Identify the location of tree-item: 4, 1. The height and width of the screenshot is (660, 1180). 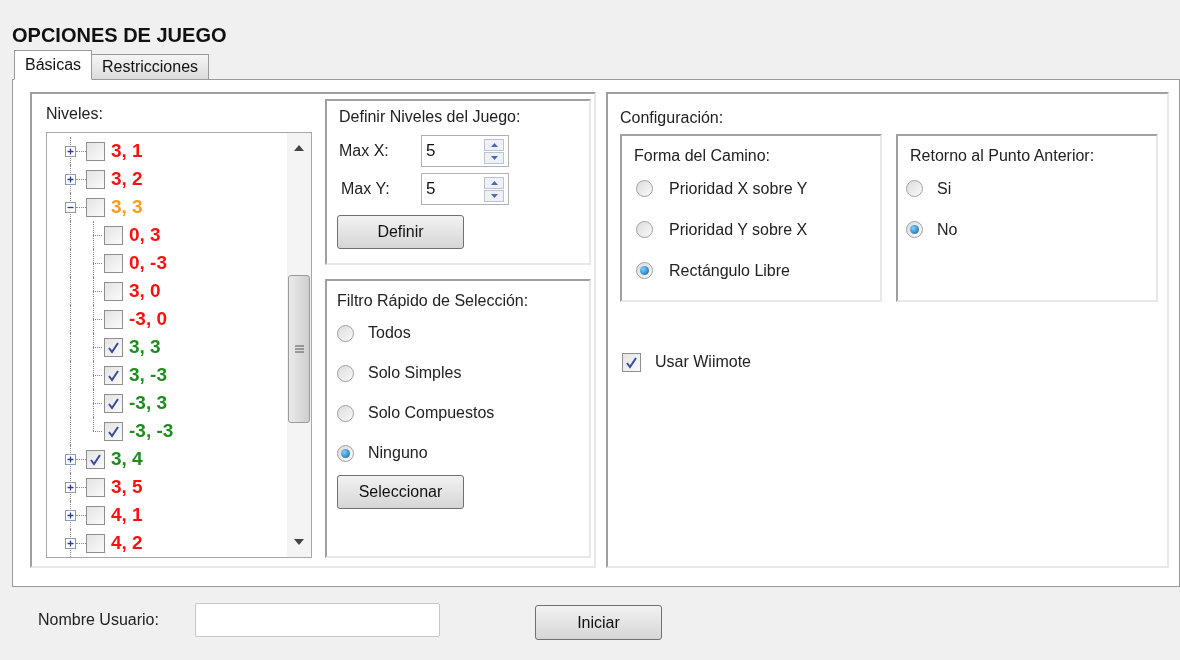
(127, 515).